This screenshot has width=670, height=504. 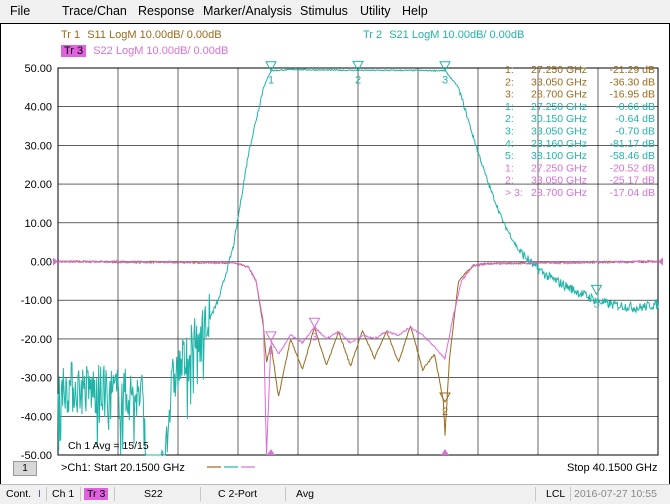 I want to click on status-local: LCL, so click(x=556, y=494).